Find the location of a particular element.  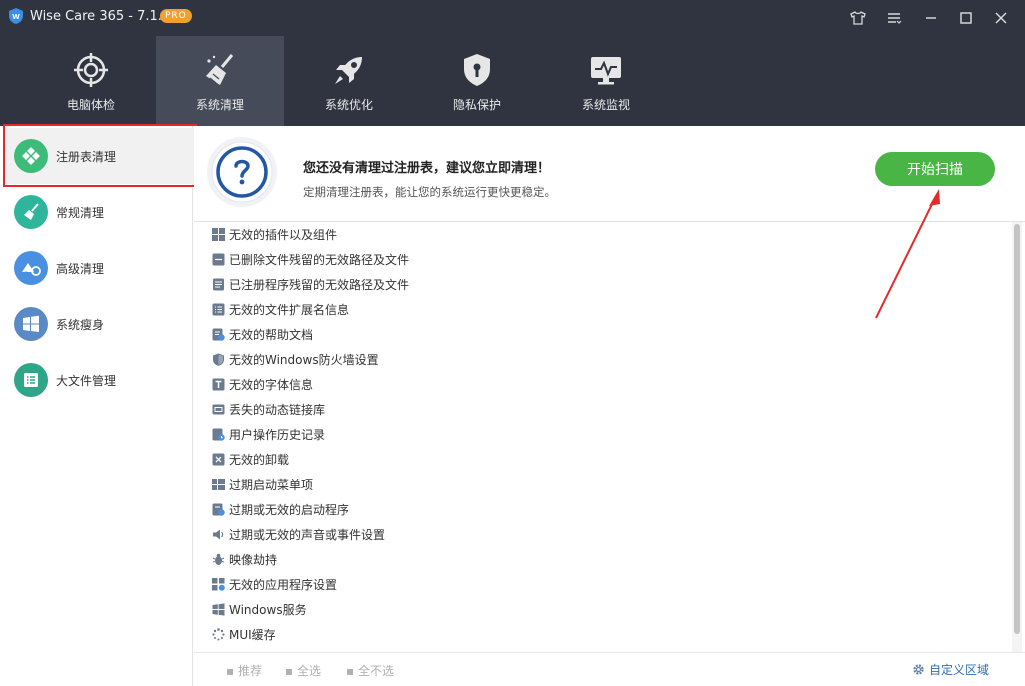

sidebar-item-label: 大文件管理 is located at coordinates (86, 380).